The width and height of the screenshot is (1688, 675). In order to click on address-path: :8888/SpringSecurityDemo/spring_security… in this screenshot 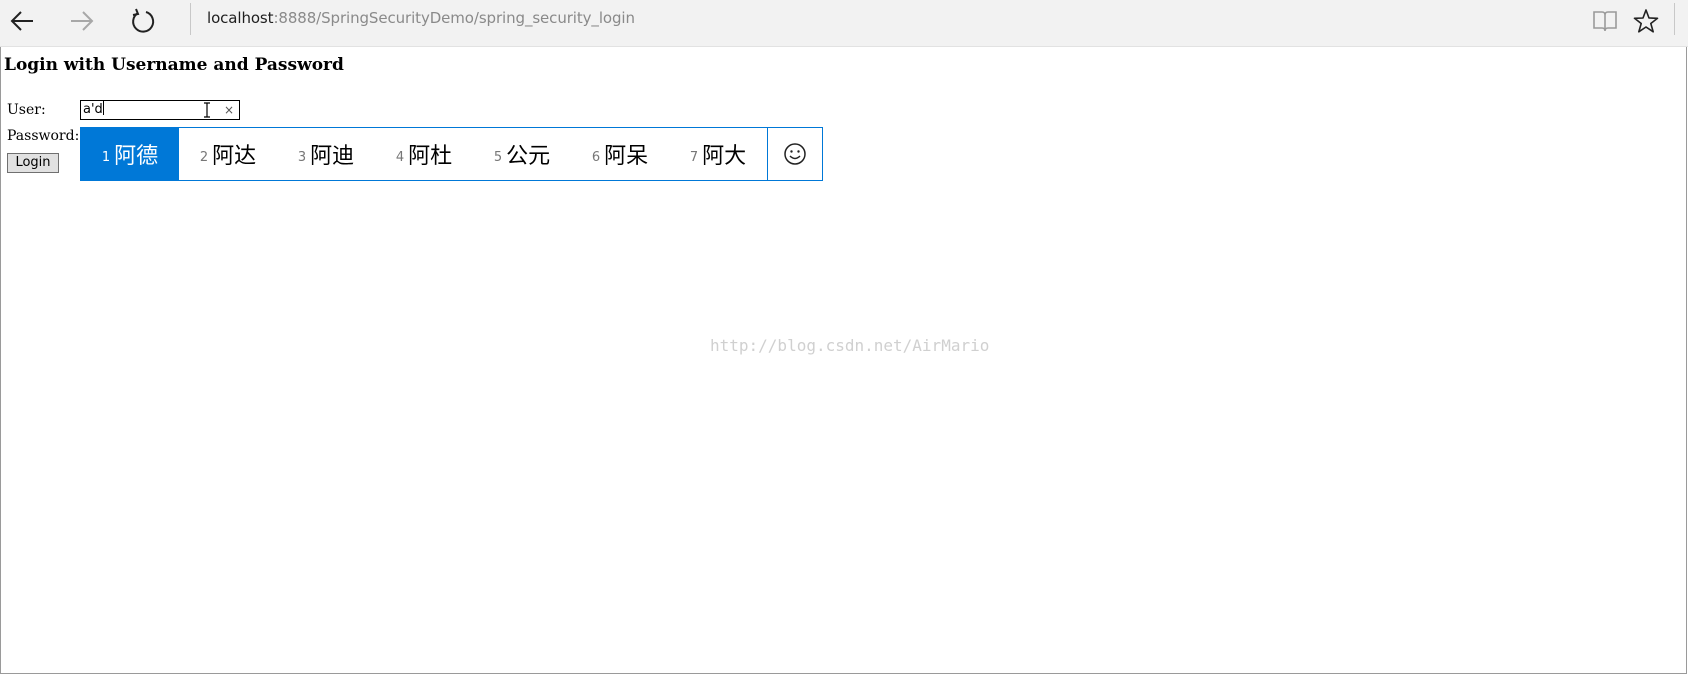, I will do `click(454, 18)`.